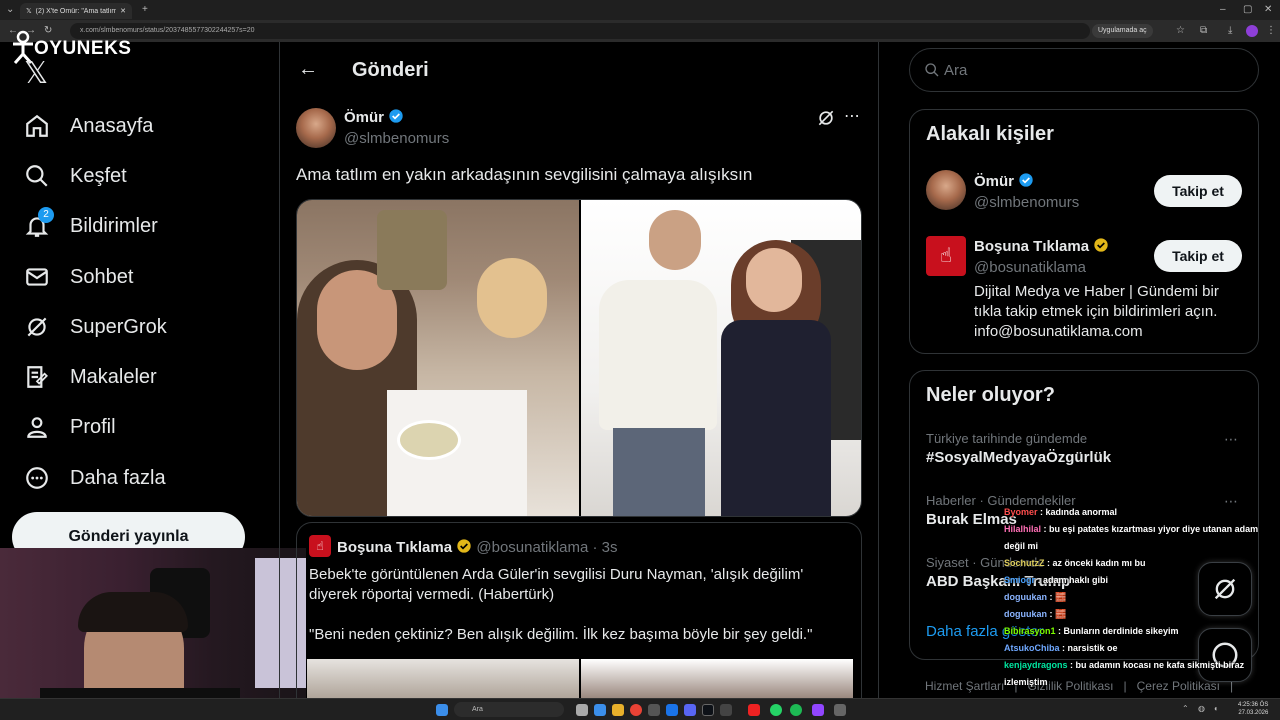 This screenshot has width=1280, height=720. I want to click on close-tab-icon: ✕, so click(123, 11).